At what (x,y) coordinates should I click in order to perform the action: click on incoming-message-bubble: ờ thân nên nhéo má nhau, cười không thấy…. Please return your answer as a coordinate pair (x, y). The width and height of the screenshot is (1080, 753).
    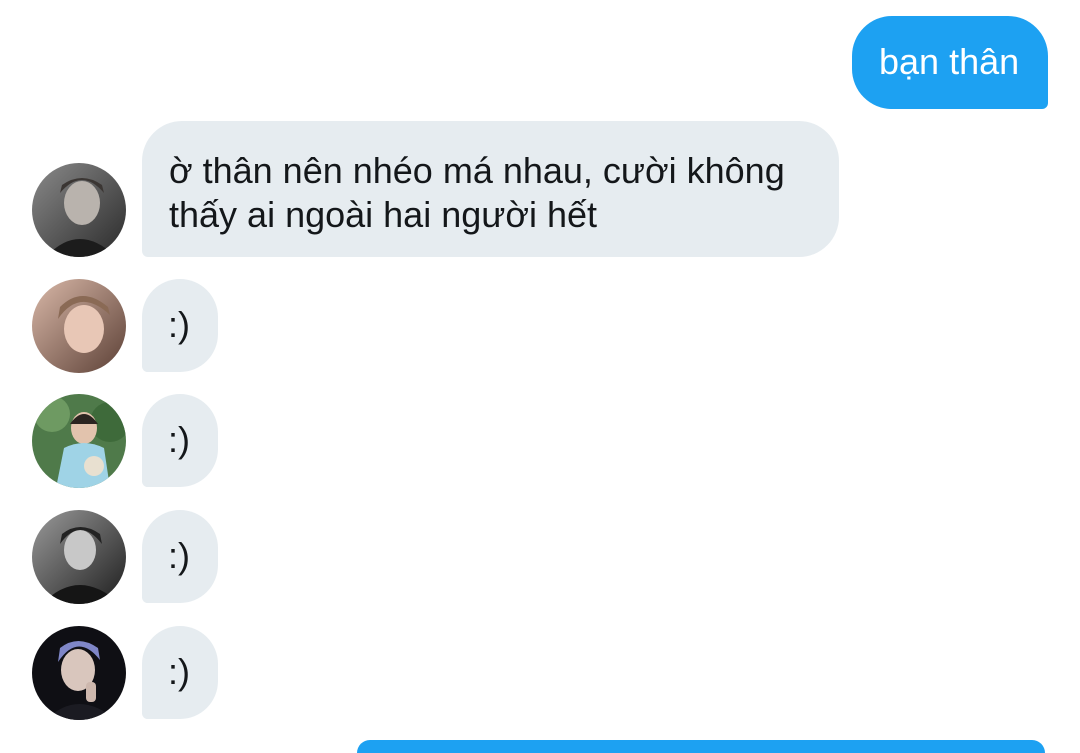
    Looking at the image, I should click on (490, 189).